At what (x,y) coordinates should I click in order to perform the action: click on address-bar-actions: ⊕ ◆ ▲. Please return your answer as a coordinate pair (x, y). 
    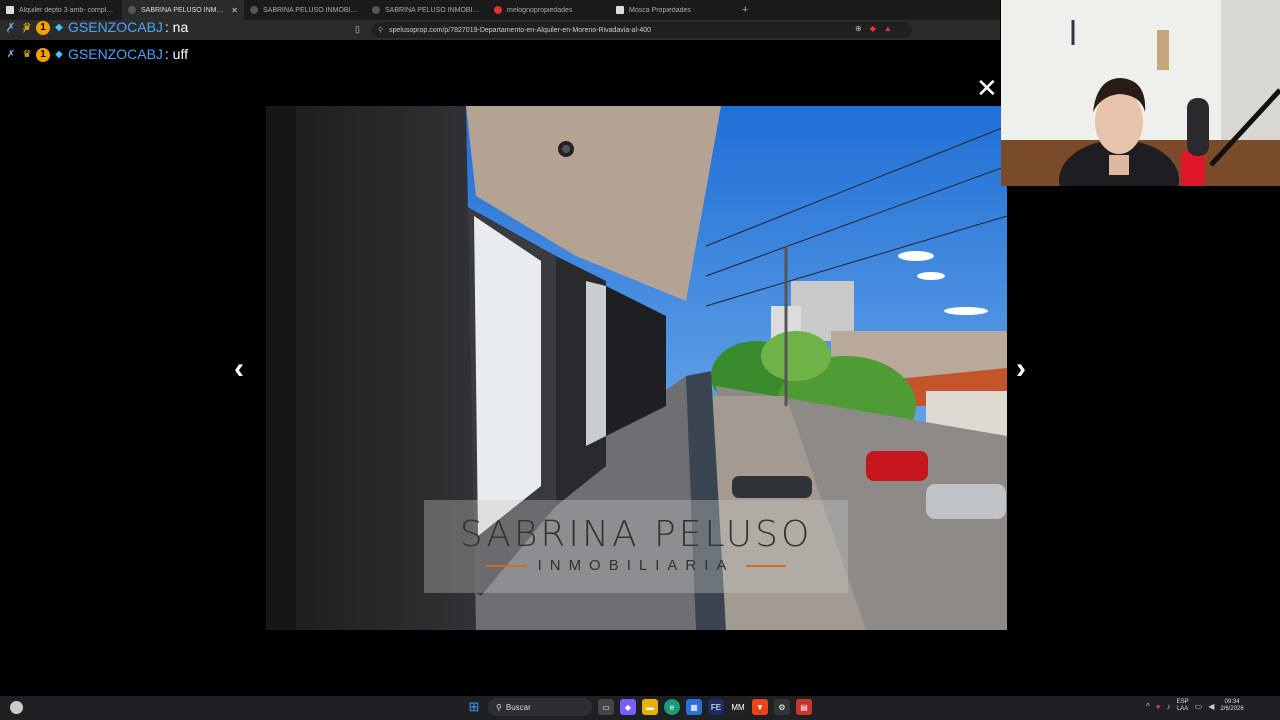
    Looking at the image, I should click on (873, 28).